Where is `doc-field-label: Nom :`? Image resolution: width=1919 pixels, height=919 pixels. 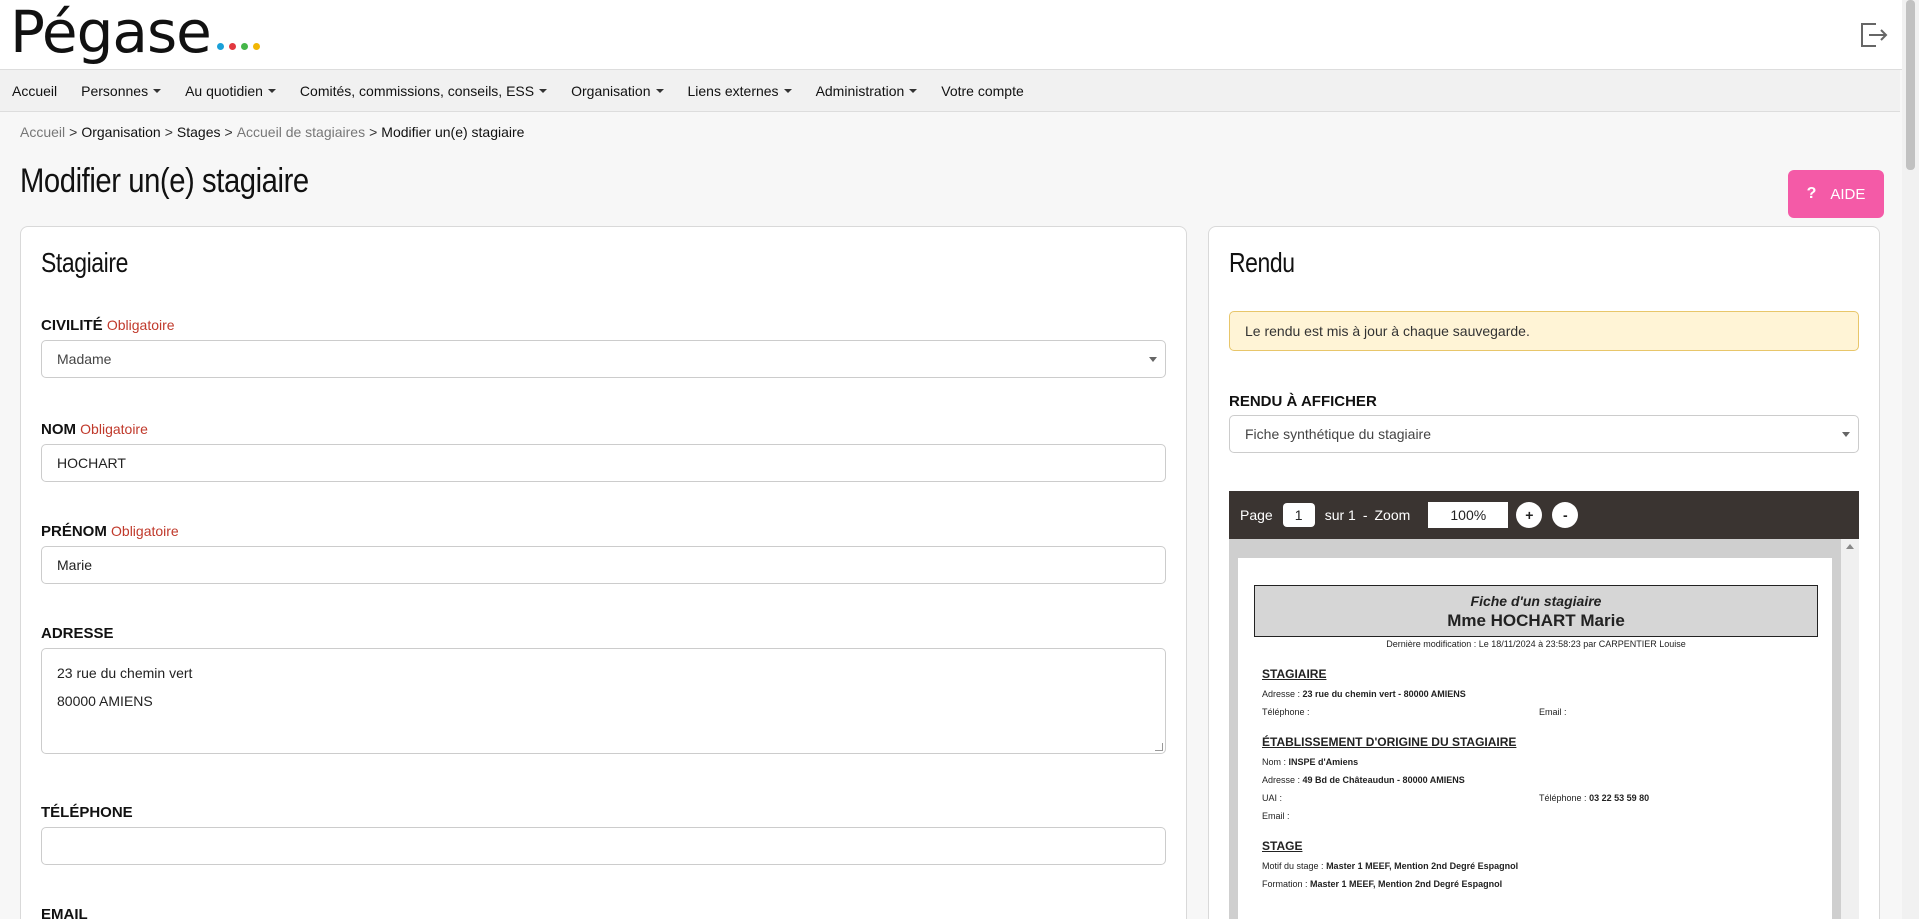 doc-field-label: Nom : is located at coordinates (1274, 762).